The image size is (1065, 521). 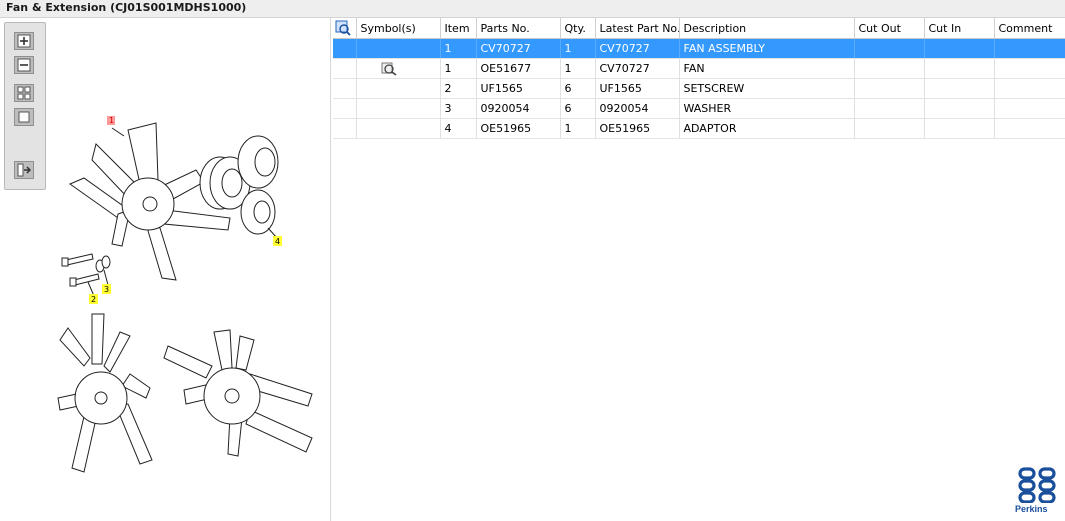 What do you see at coordinates (767, 68) in the screenshot?
I see `cell-description: FAN` at bounding box center [767, 68].